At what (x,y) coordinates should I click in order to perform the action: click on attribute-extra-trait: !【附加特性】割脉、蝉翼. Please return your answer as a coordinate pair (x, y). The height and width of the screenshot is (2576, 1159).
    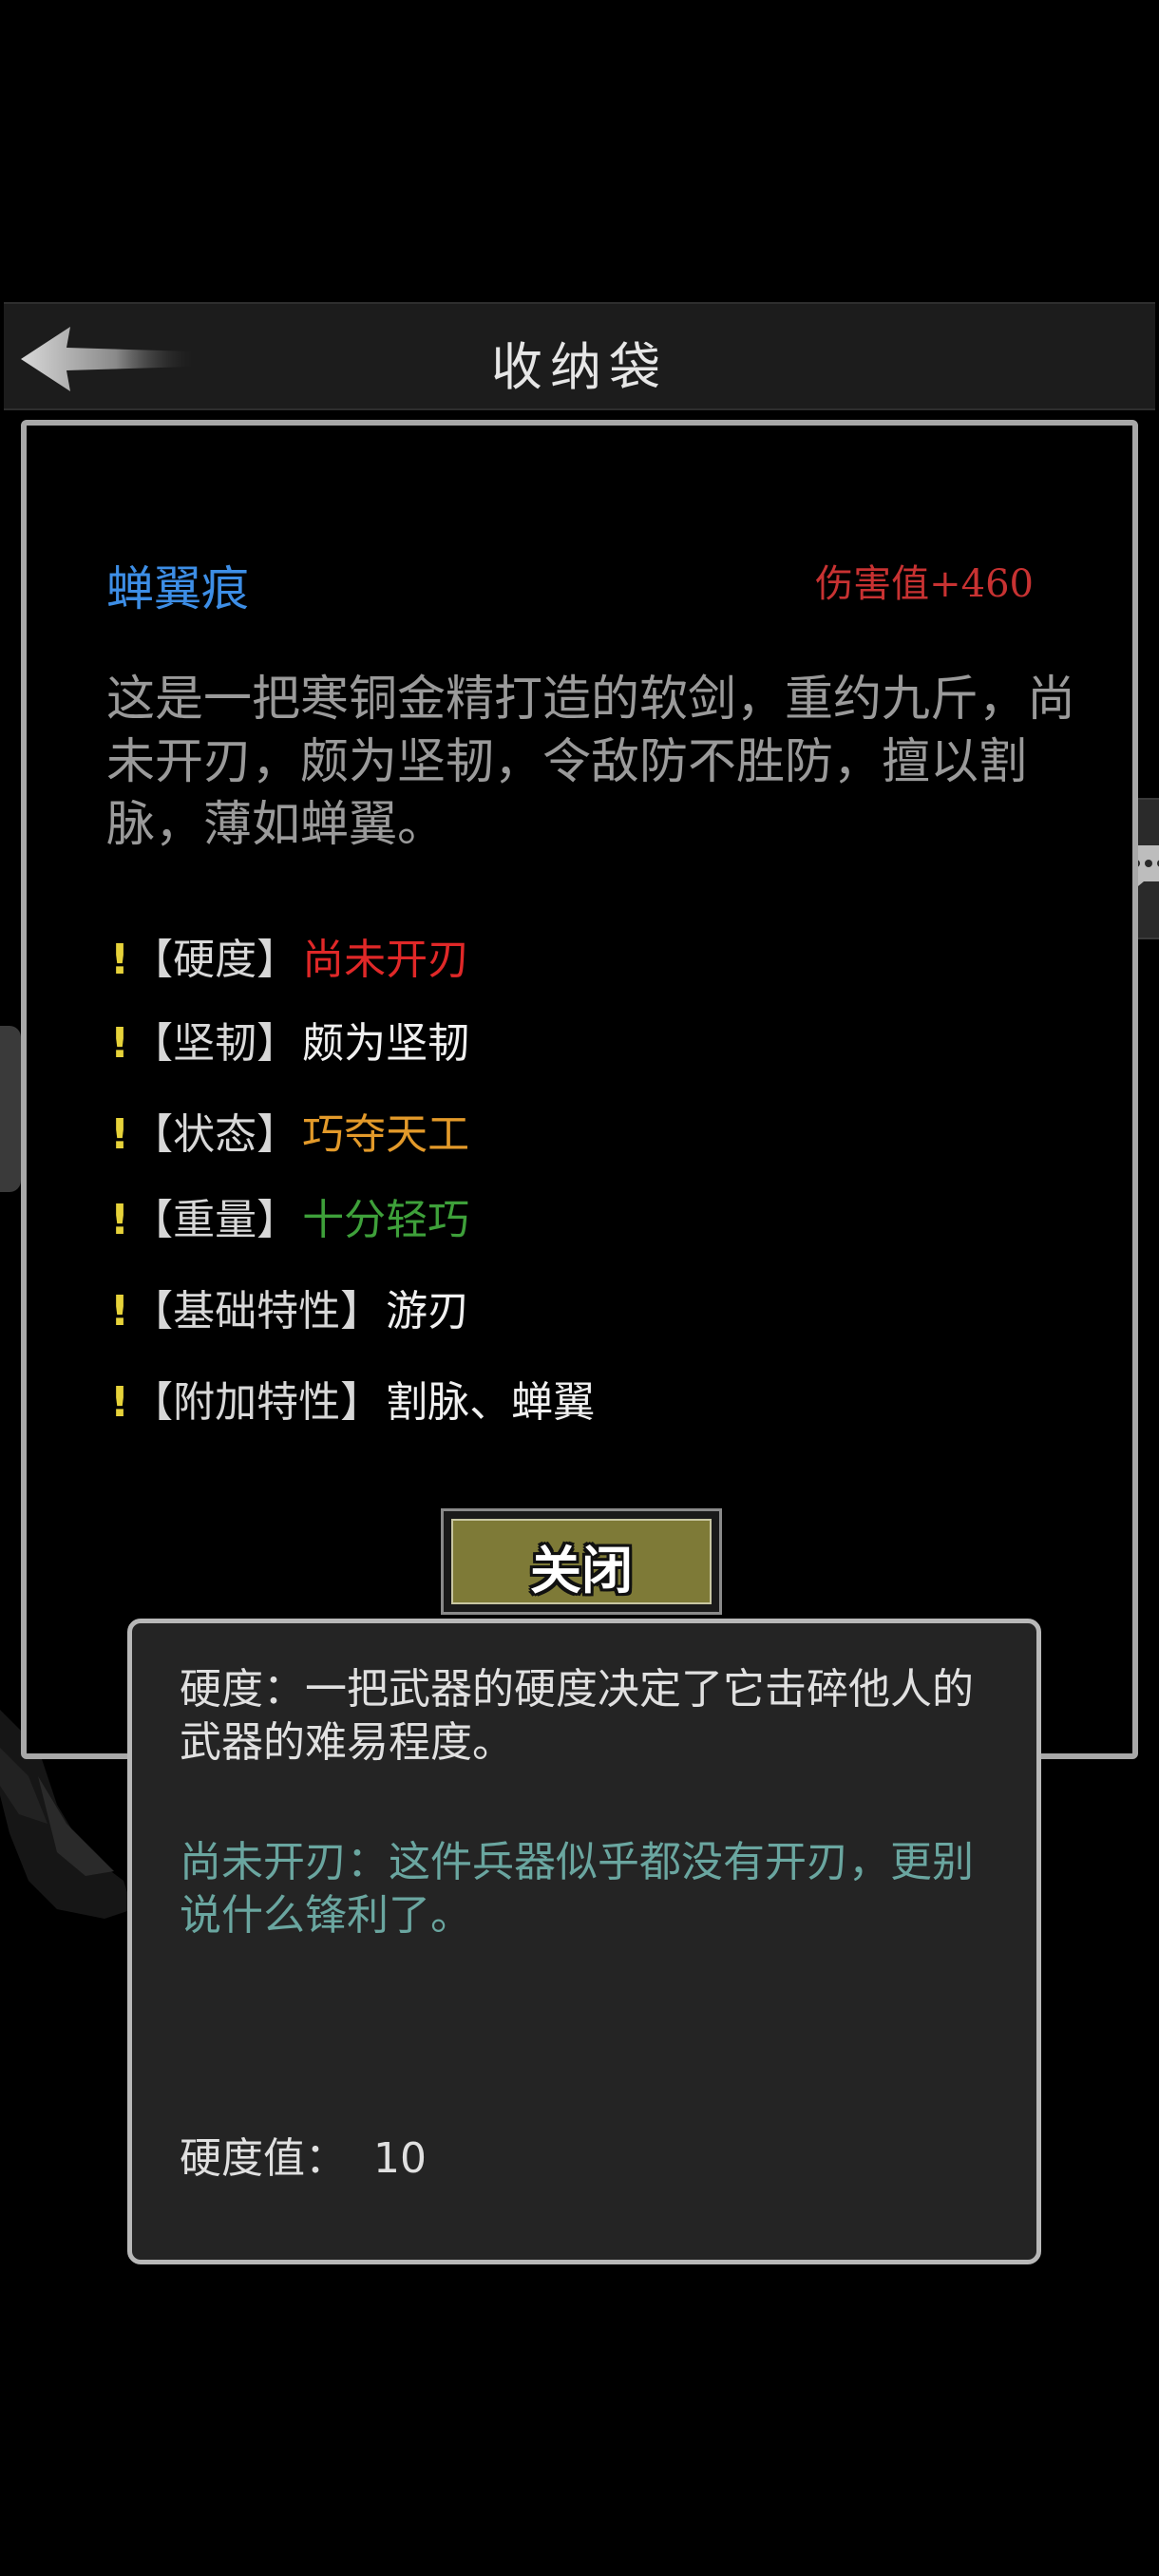
    Looking at the image, I should click on (352, 1398).